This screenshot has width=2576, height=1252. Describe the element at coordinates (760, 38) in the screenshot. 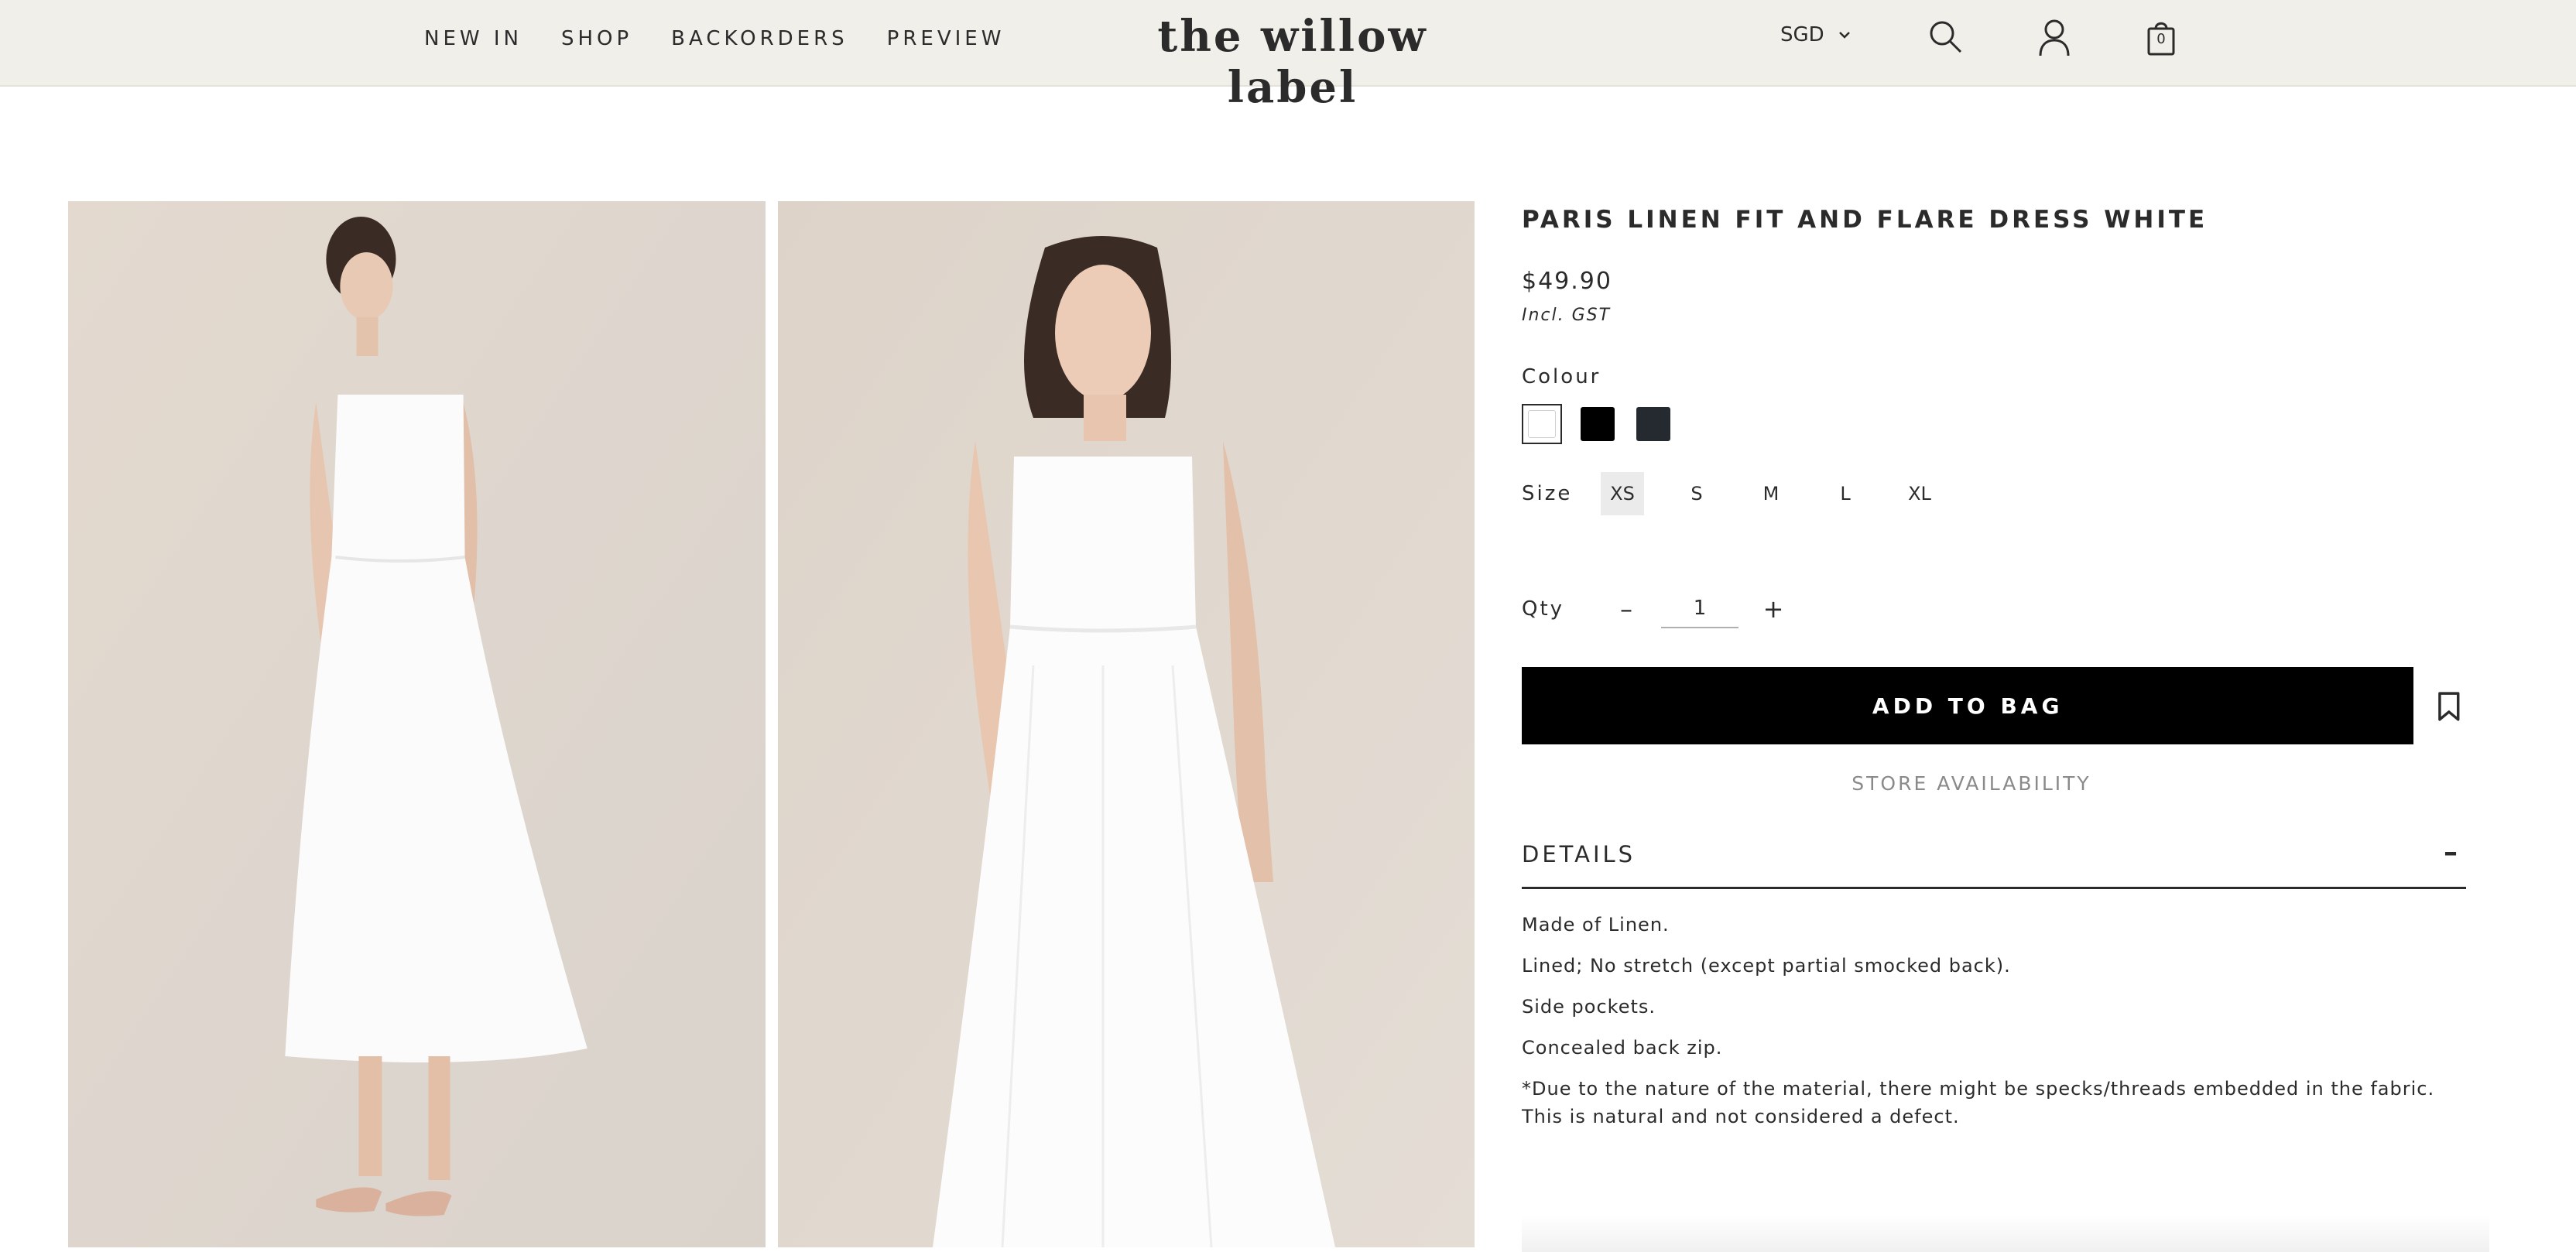

I see `nav-backorders: BACKORDERS` at that location.